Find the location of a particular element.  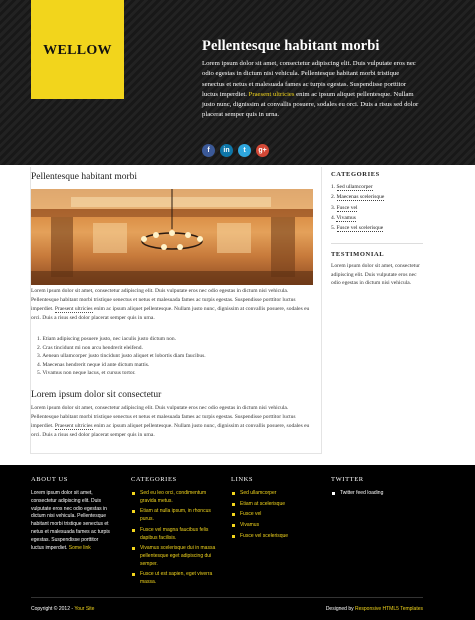

post2-inline-link: Praesent ultricies is located at coordinates (73, 426).